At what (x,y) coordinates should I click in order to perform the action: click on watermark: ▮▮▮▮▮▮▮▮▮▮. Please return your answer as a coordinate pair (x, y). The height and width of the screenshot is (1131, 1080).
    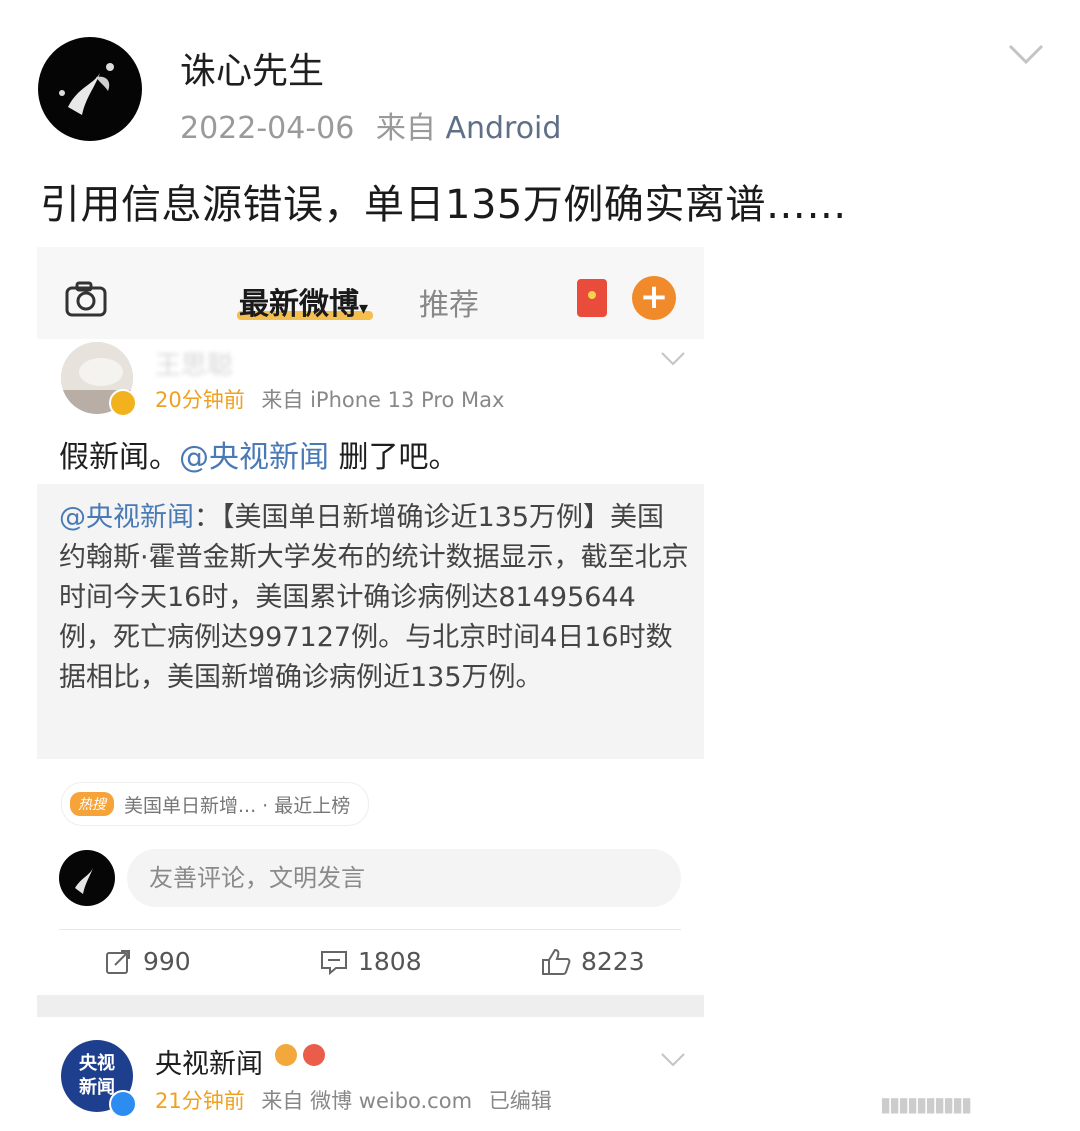
    Looking at the image, I should click on (926, 1104).